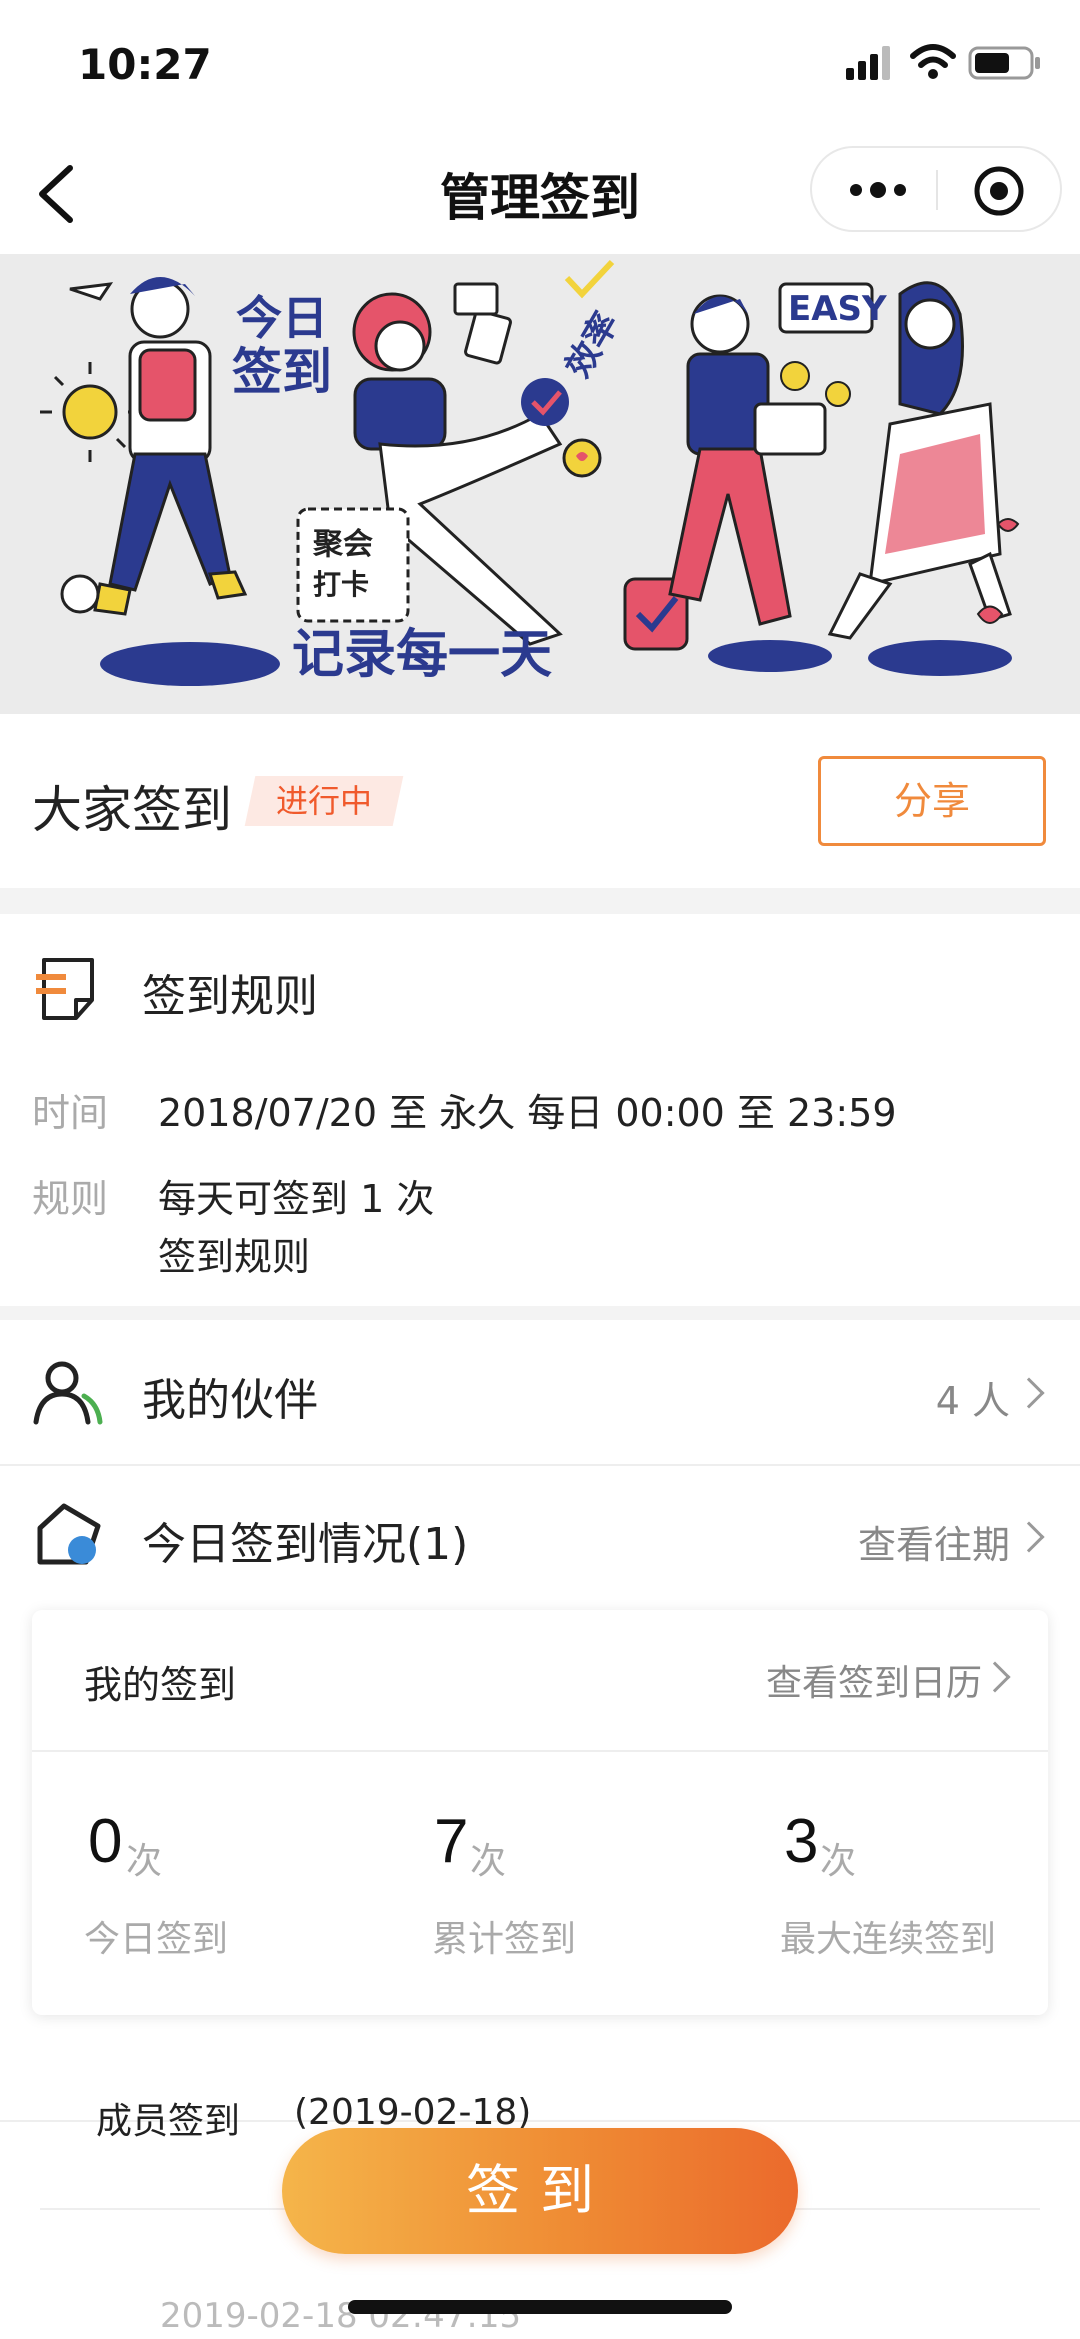  I want to click on history-link: 查看往期, so click(885, 1541).